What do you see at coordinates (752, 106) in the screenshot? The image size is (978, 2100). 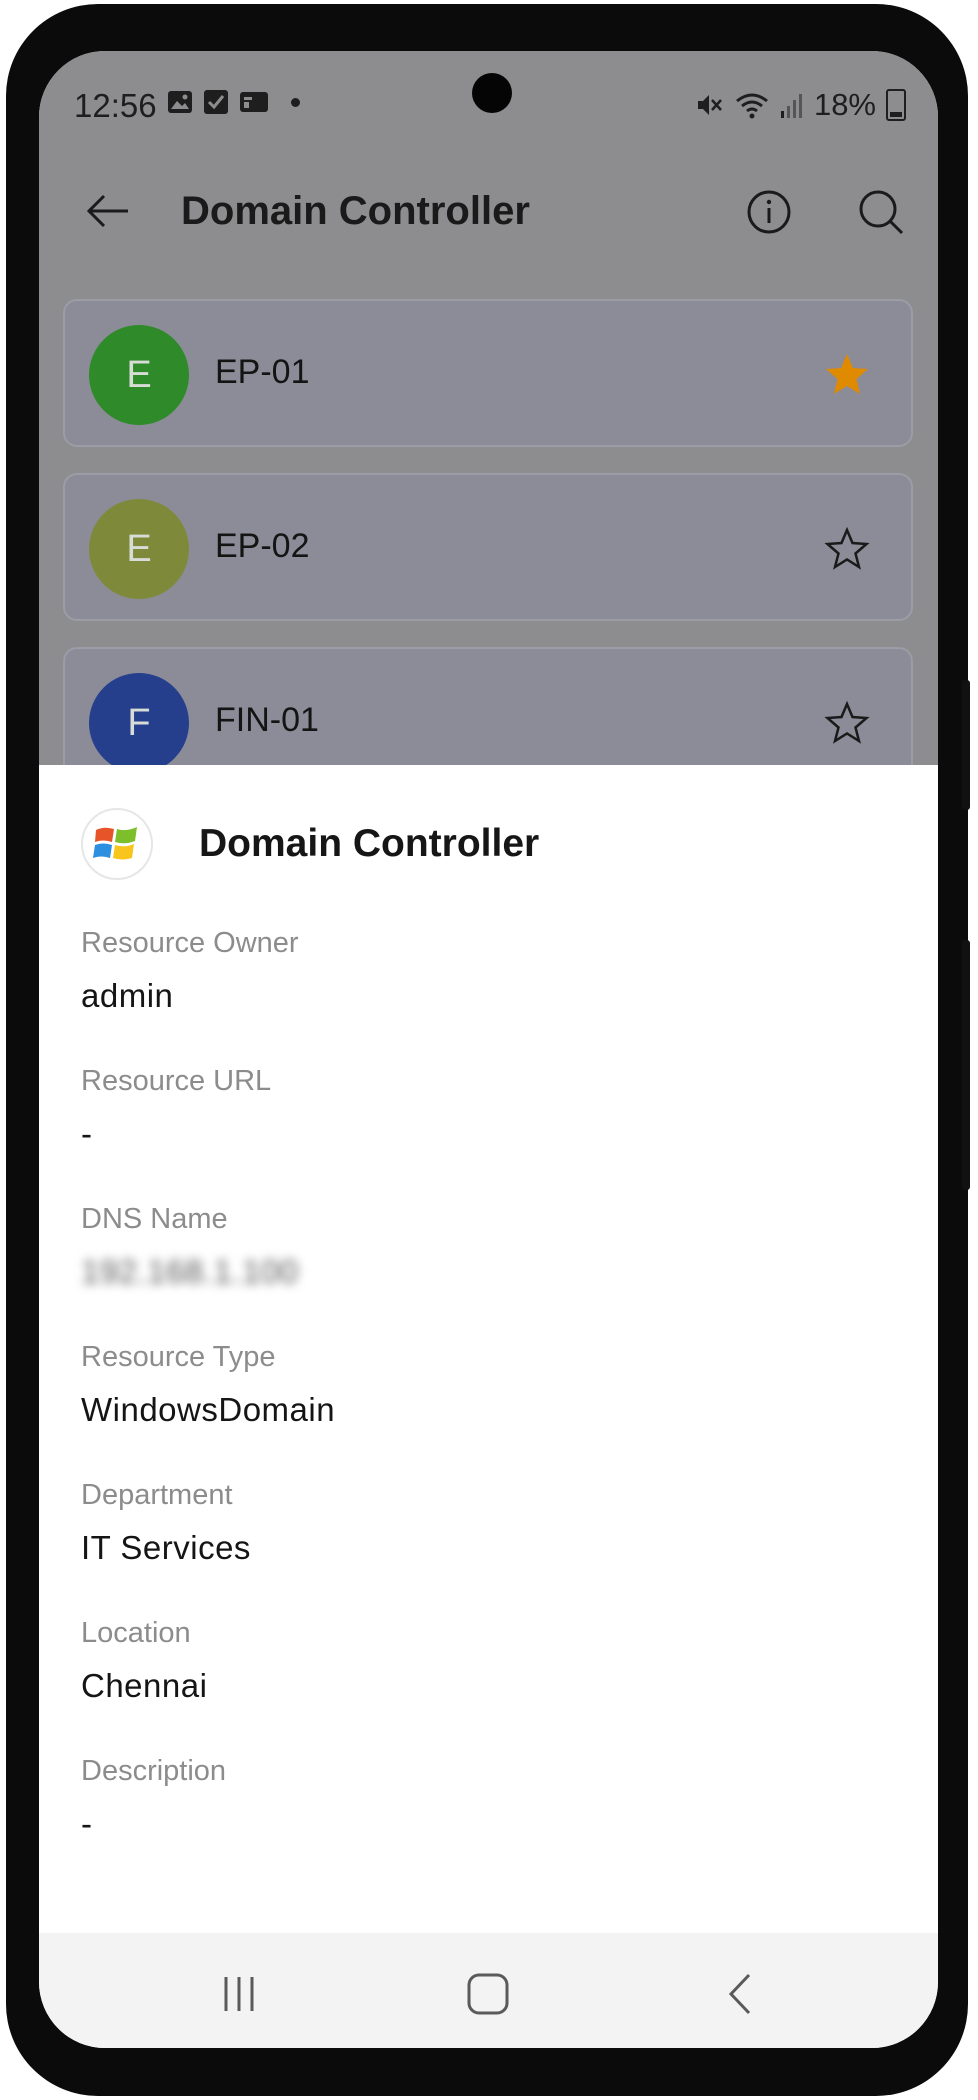 I see `wifi-icon` at bounding box center [752, 106].